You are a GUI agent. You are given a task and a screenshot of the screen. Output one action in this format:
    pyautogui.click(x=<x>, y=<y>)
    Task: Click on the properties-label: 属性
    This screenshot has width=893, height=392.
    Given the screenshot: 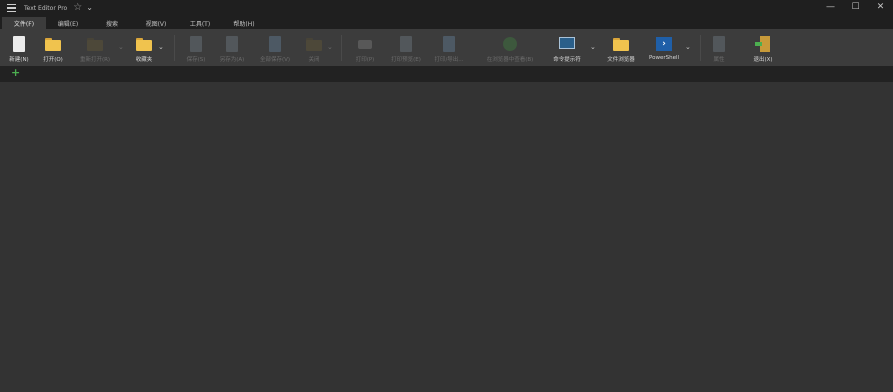 What is the action you would take?
    pyautogui.click(x=719, y=60)
    